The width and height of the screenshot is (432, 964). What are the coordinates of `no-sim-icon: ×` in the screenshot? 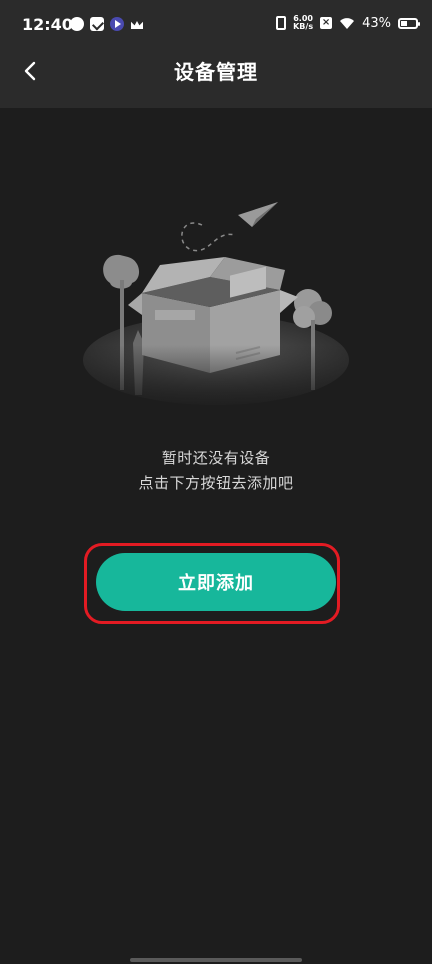 It's located at (326, 23).